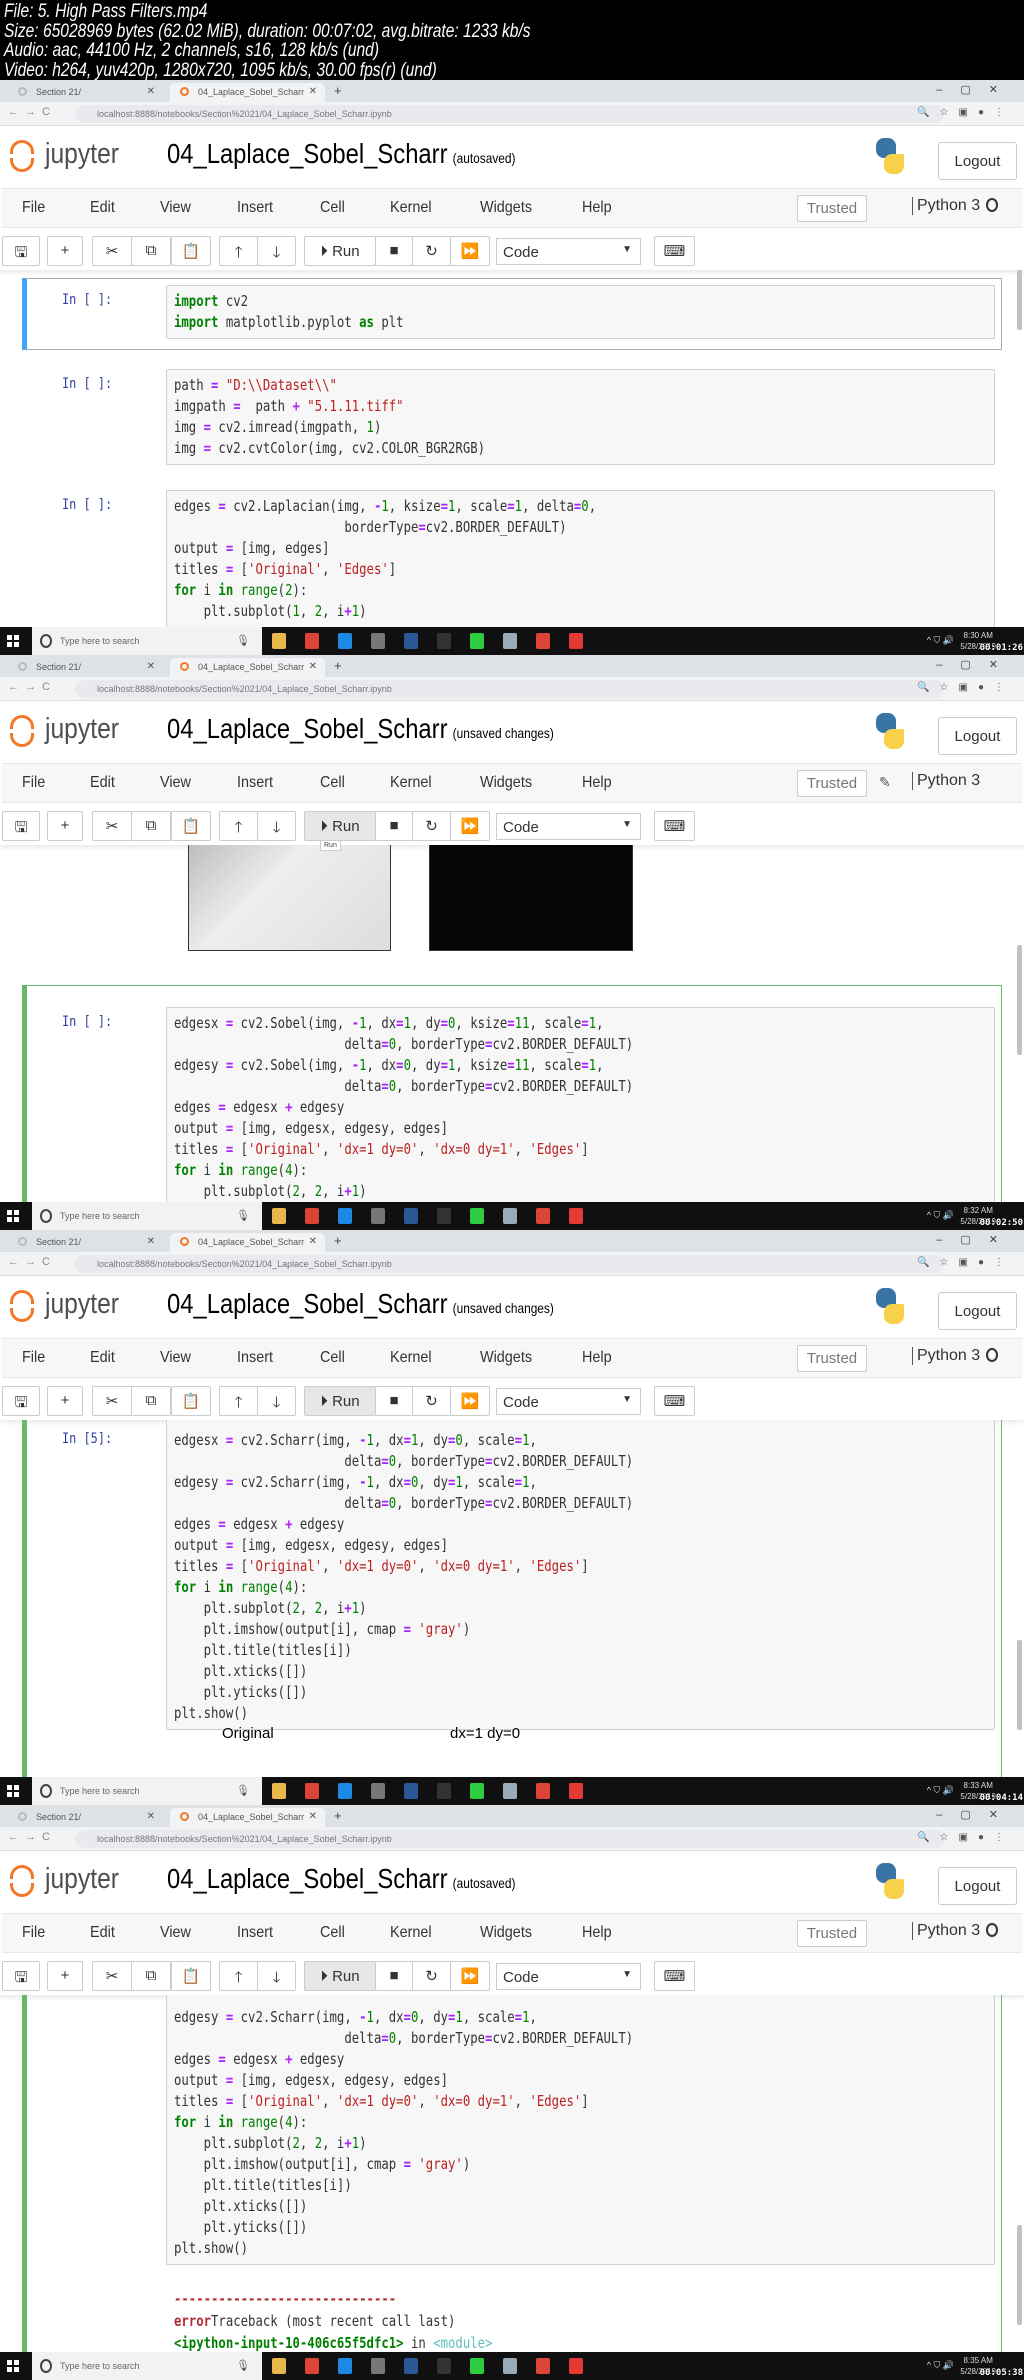 The width and height of the screenshot is (1024, 2380). What do you see at coordinates (411, 641) in the screenshot?
I see `word-icon` at bounding box center [411, 641].